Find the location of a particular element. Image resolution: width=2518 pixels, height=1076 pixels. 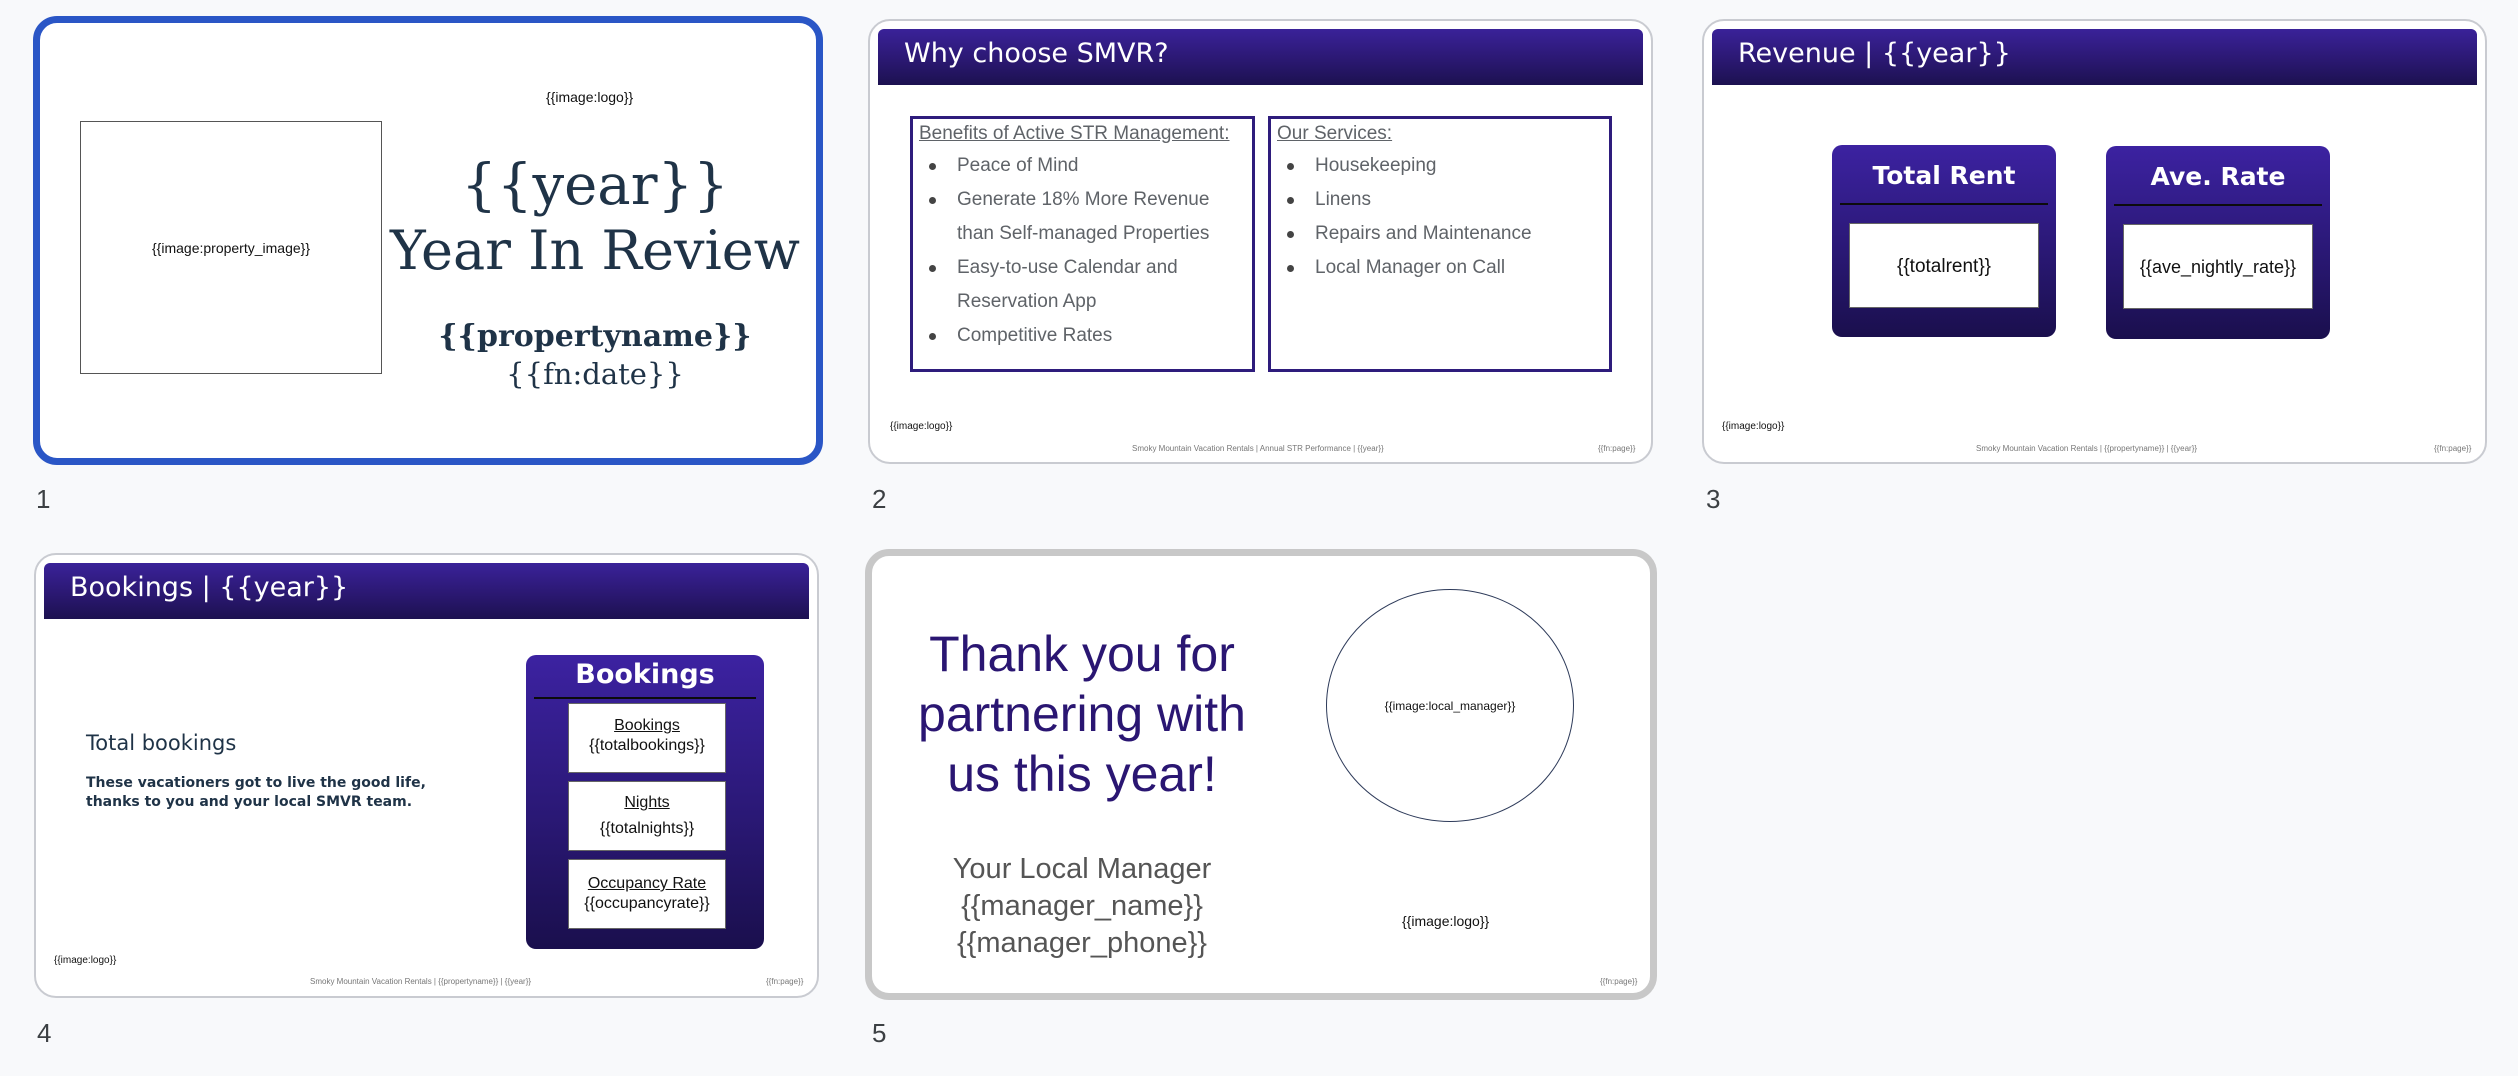

total-bookings-heading: Total bookings is located at coordinates (161, 743).